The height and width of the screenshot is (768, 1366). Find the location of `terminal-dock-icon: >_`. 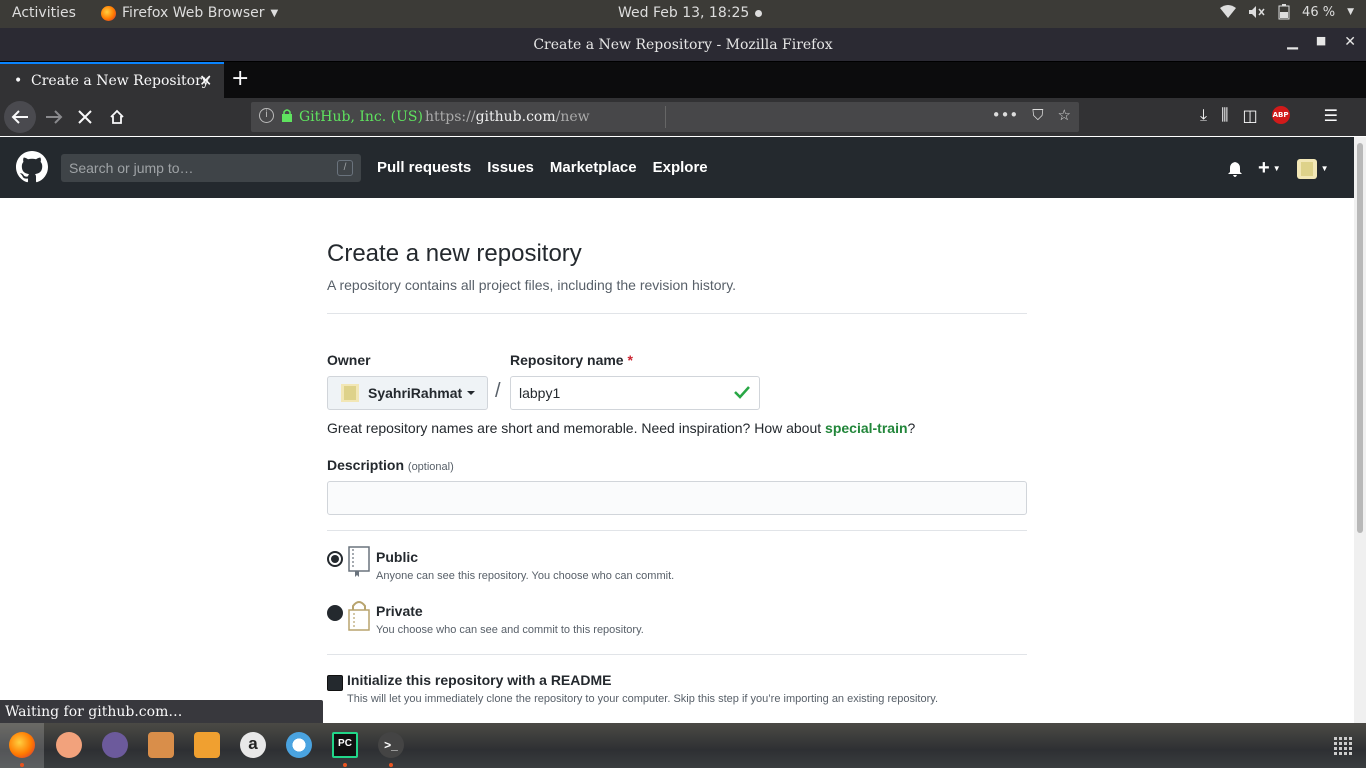

terminal-dock-icon: >_ is located at coordinates (391, 745).